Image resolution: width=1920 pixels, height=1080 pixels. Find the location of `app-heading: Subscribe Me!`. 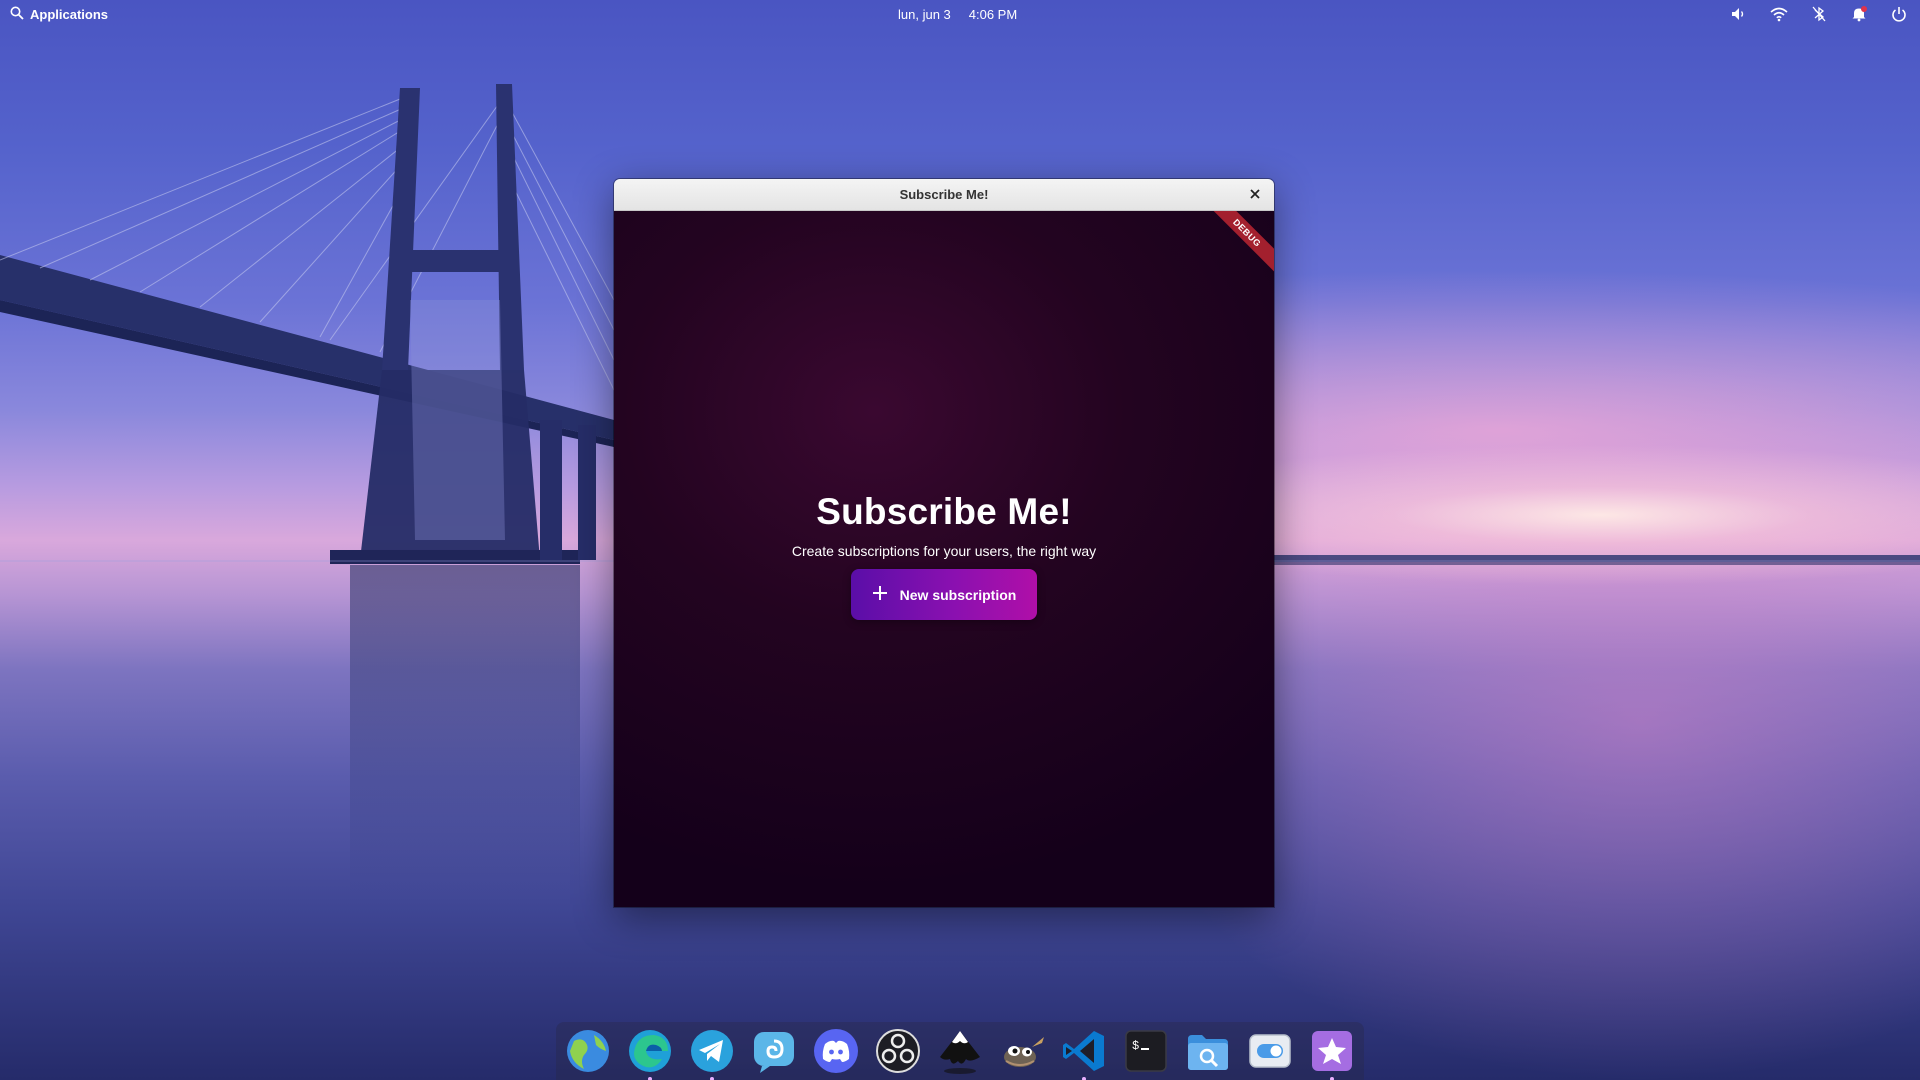

app-heading: Subscribe Me! is located at coordinates (944, 511).